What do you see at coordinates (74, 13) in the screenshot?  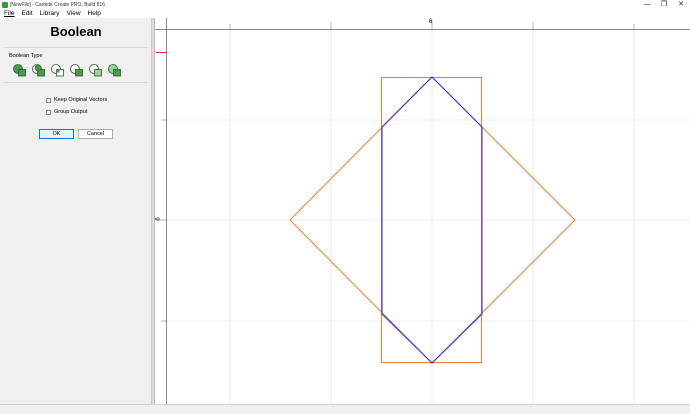 I see `menu-view: View` at bounding box center [74, 13].